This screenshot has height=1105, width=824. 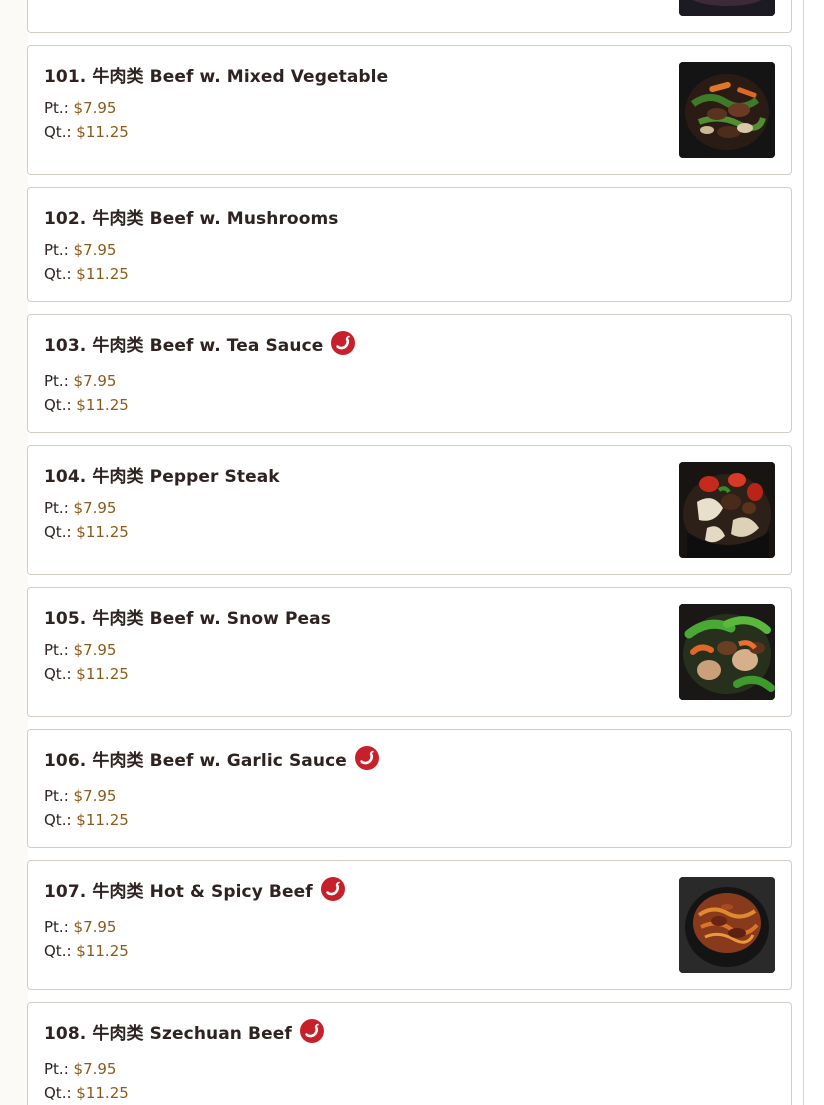 I want to click on mixed-vegetable-beef-photo, so click(x=727, y=110).